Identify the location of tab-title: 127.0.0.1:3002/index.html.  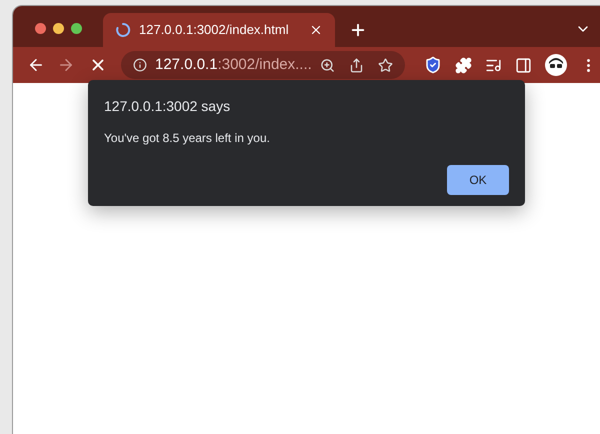
(214, 30).